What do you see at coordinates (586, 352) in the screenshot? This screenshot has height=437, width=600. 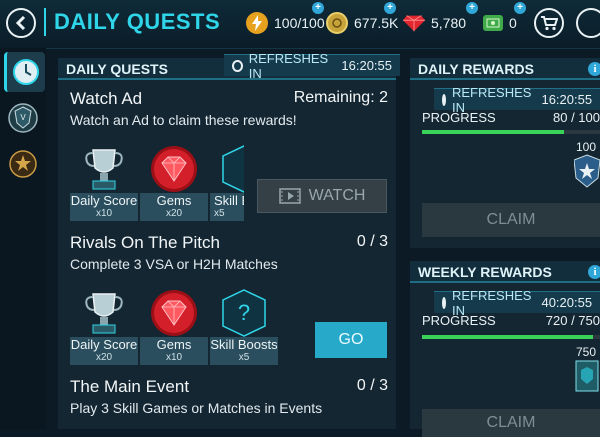 I see `milestone-value: 750` at bounding box center [586, 352].